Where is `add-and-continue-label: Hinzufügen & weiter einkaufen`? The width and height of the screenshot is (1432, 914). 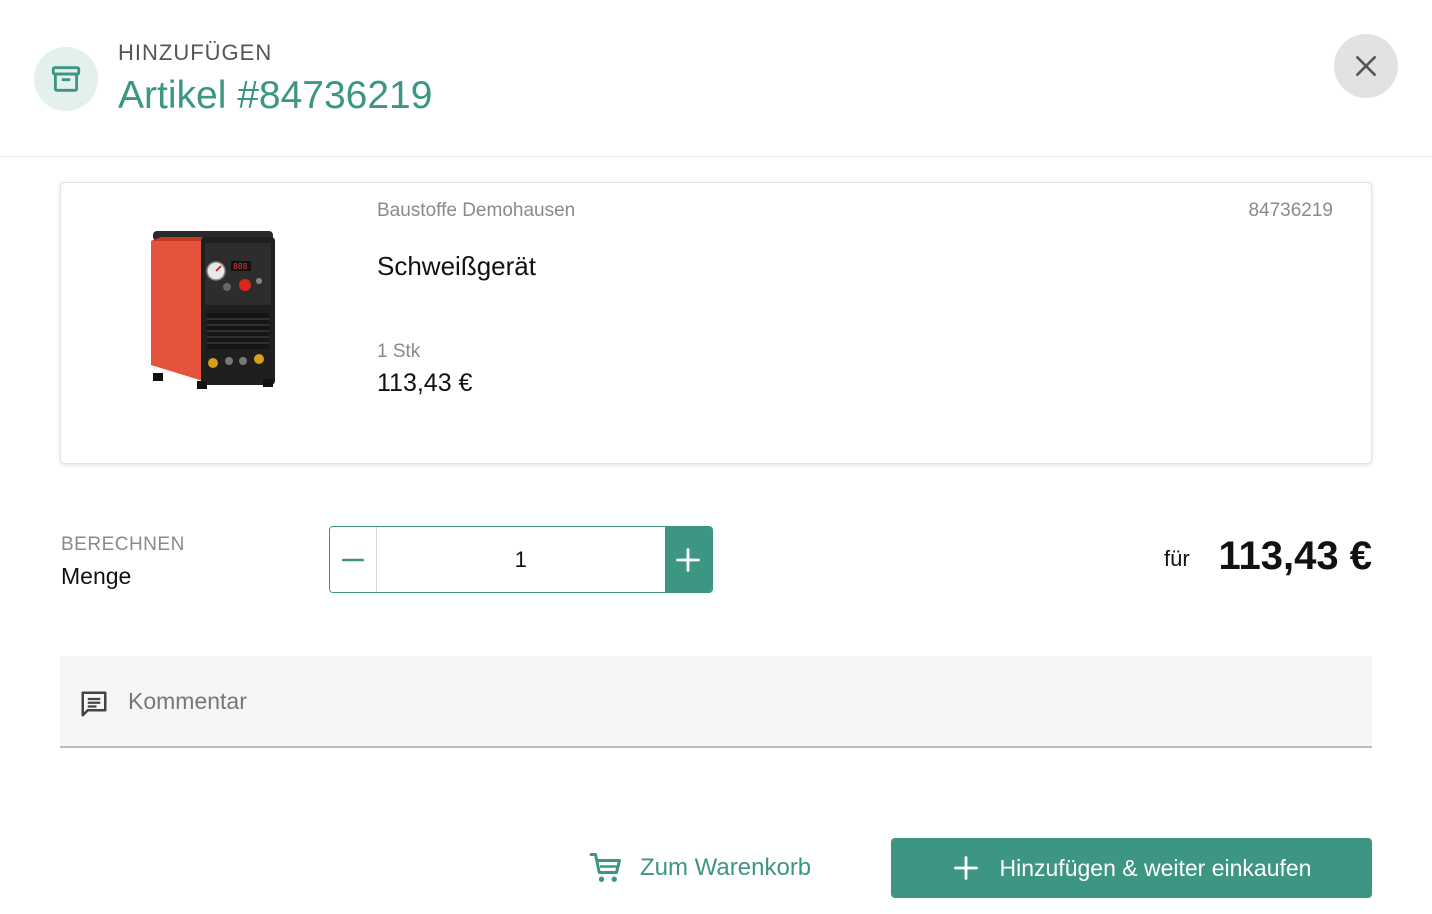 add-and-continue-label: Hinzufügen & weiter einkaufen is located at coordinates (1155, 867).